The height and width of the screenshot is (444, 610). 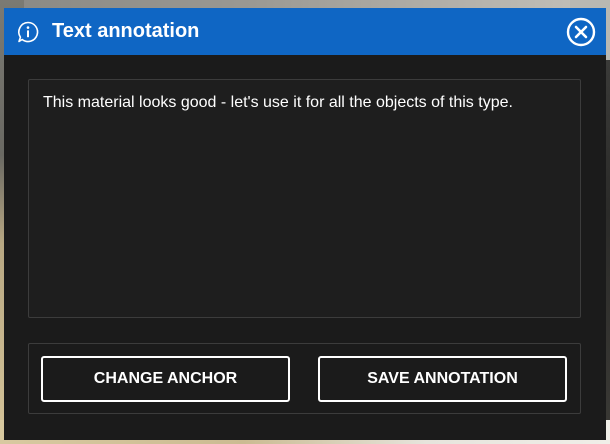 I want to click on save-annotation-button: SAVE ANNOTATION, so click(x=442, y=379).